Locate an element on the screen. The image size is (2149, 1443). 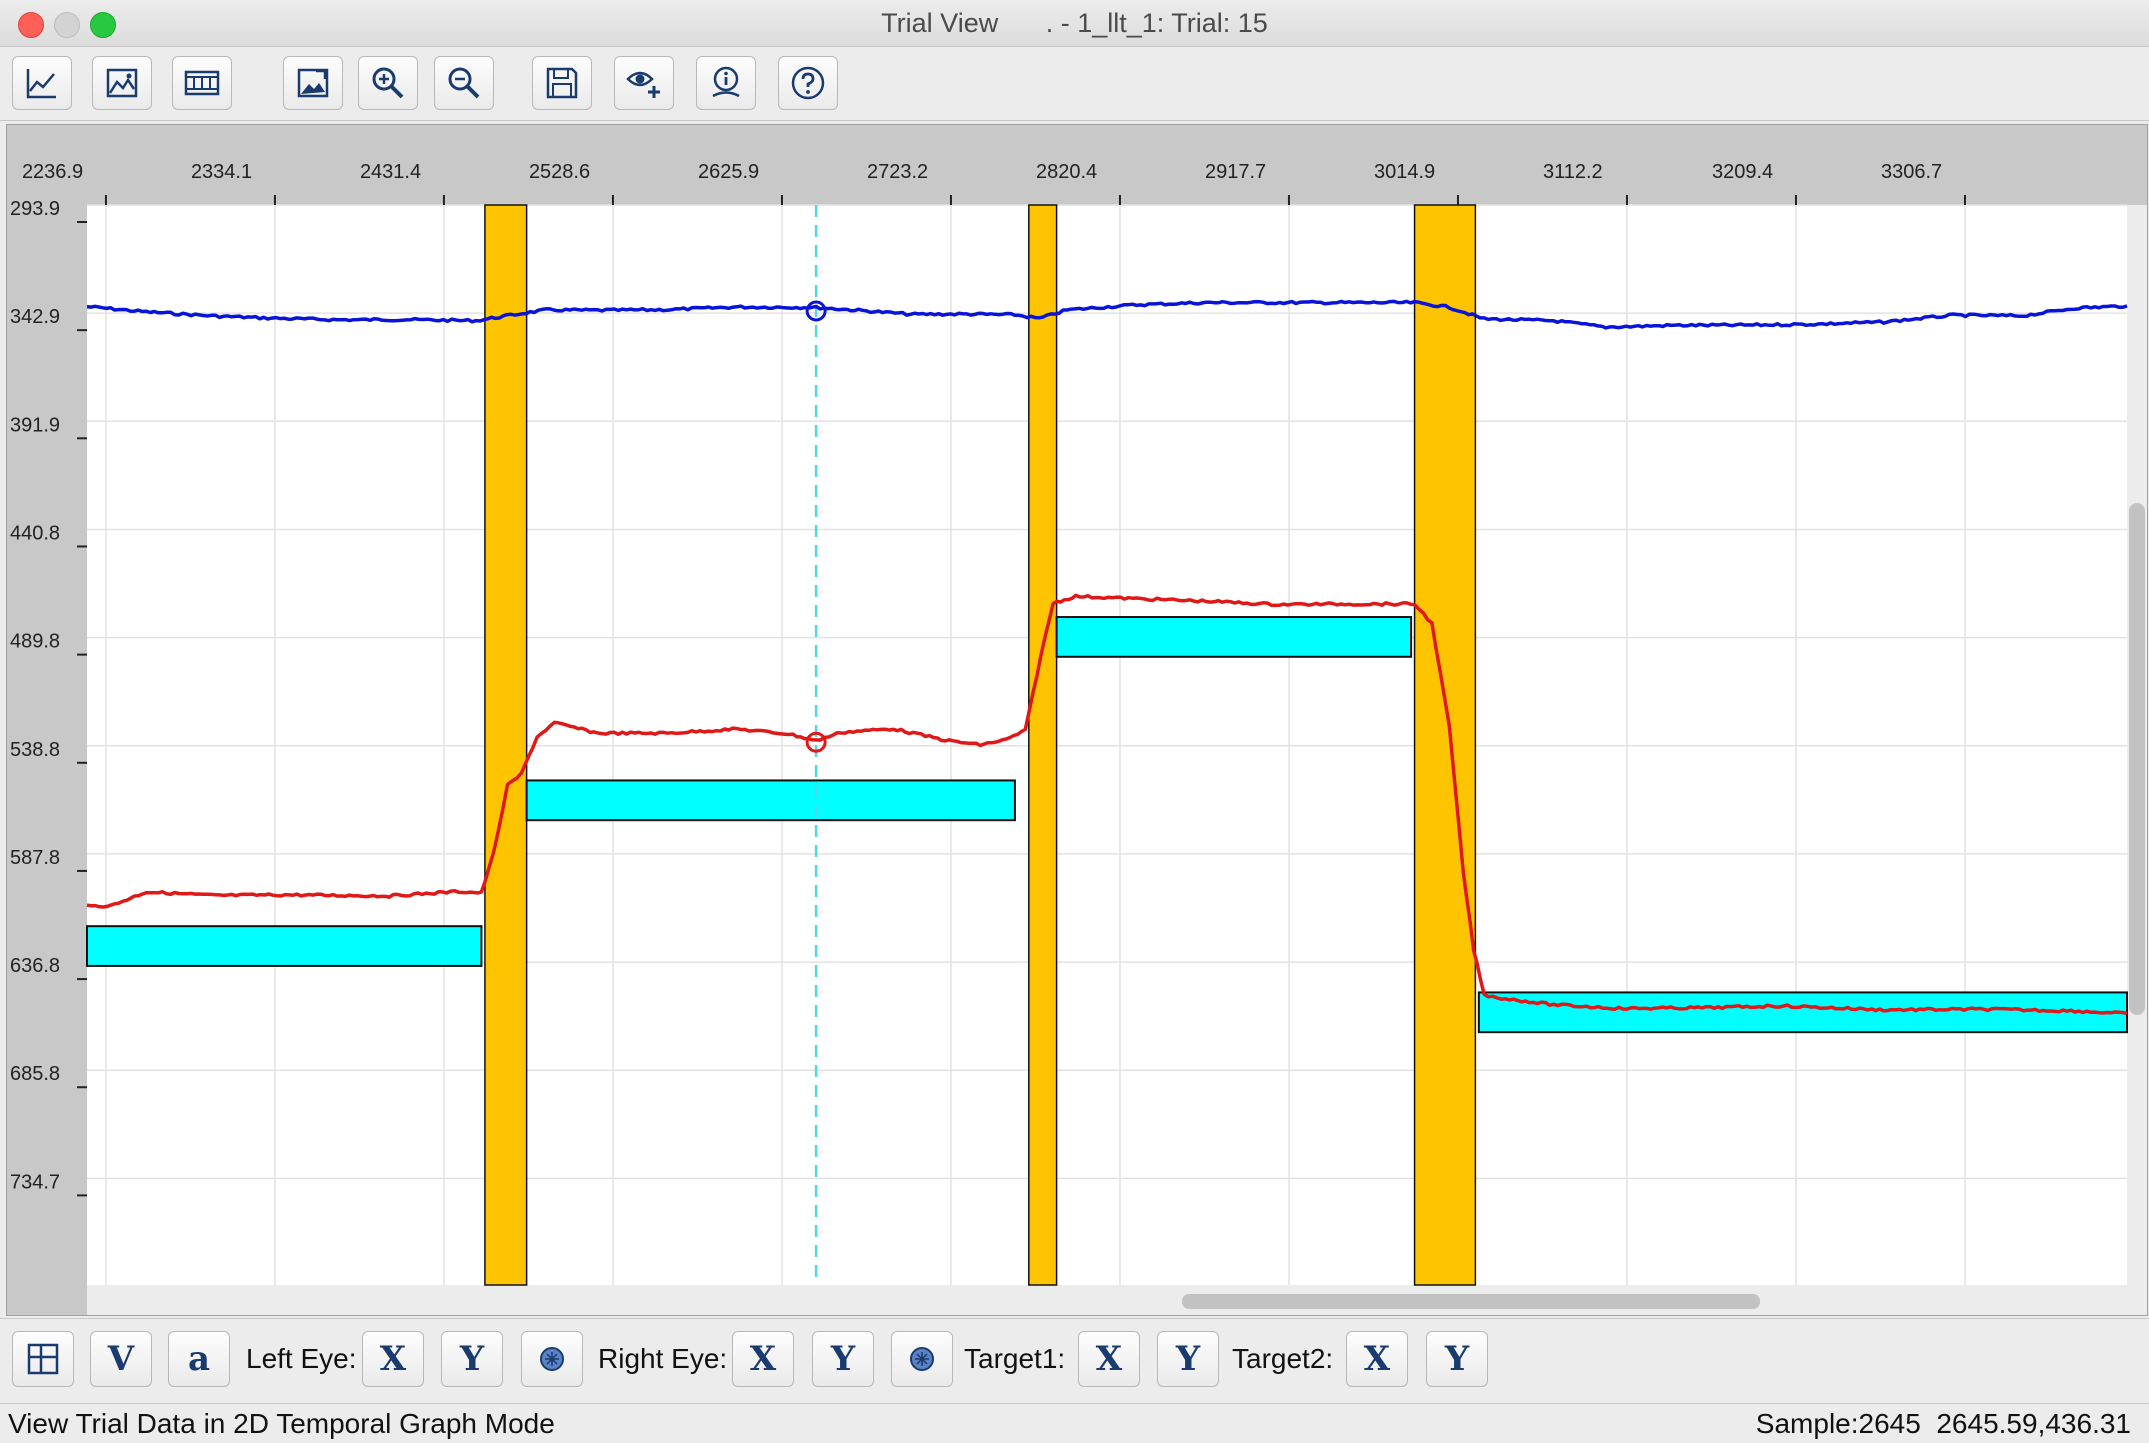
vertical-scroll-thumb is located at coordinates (2137, 759).